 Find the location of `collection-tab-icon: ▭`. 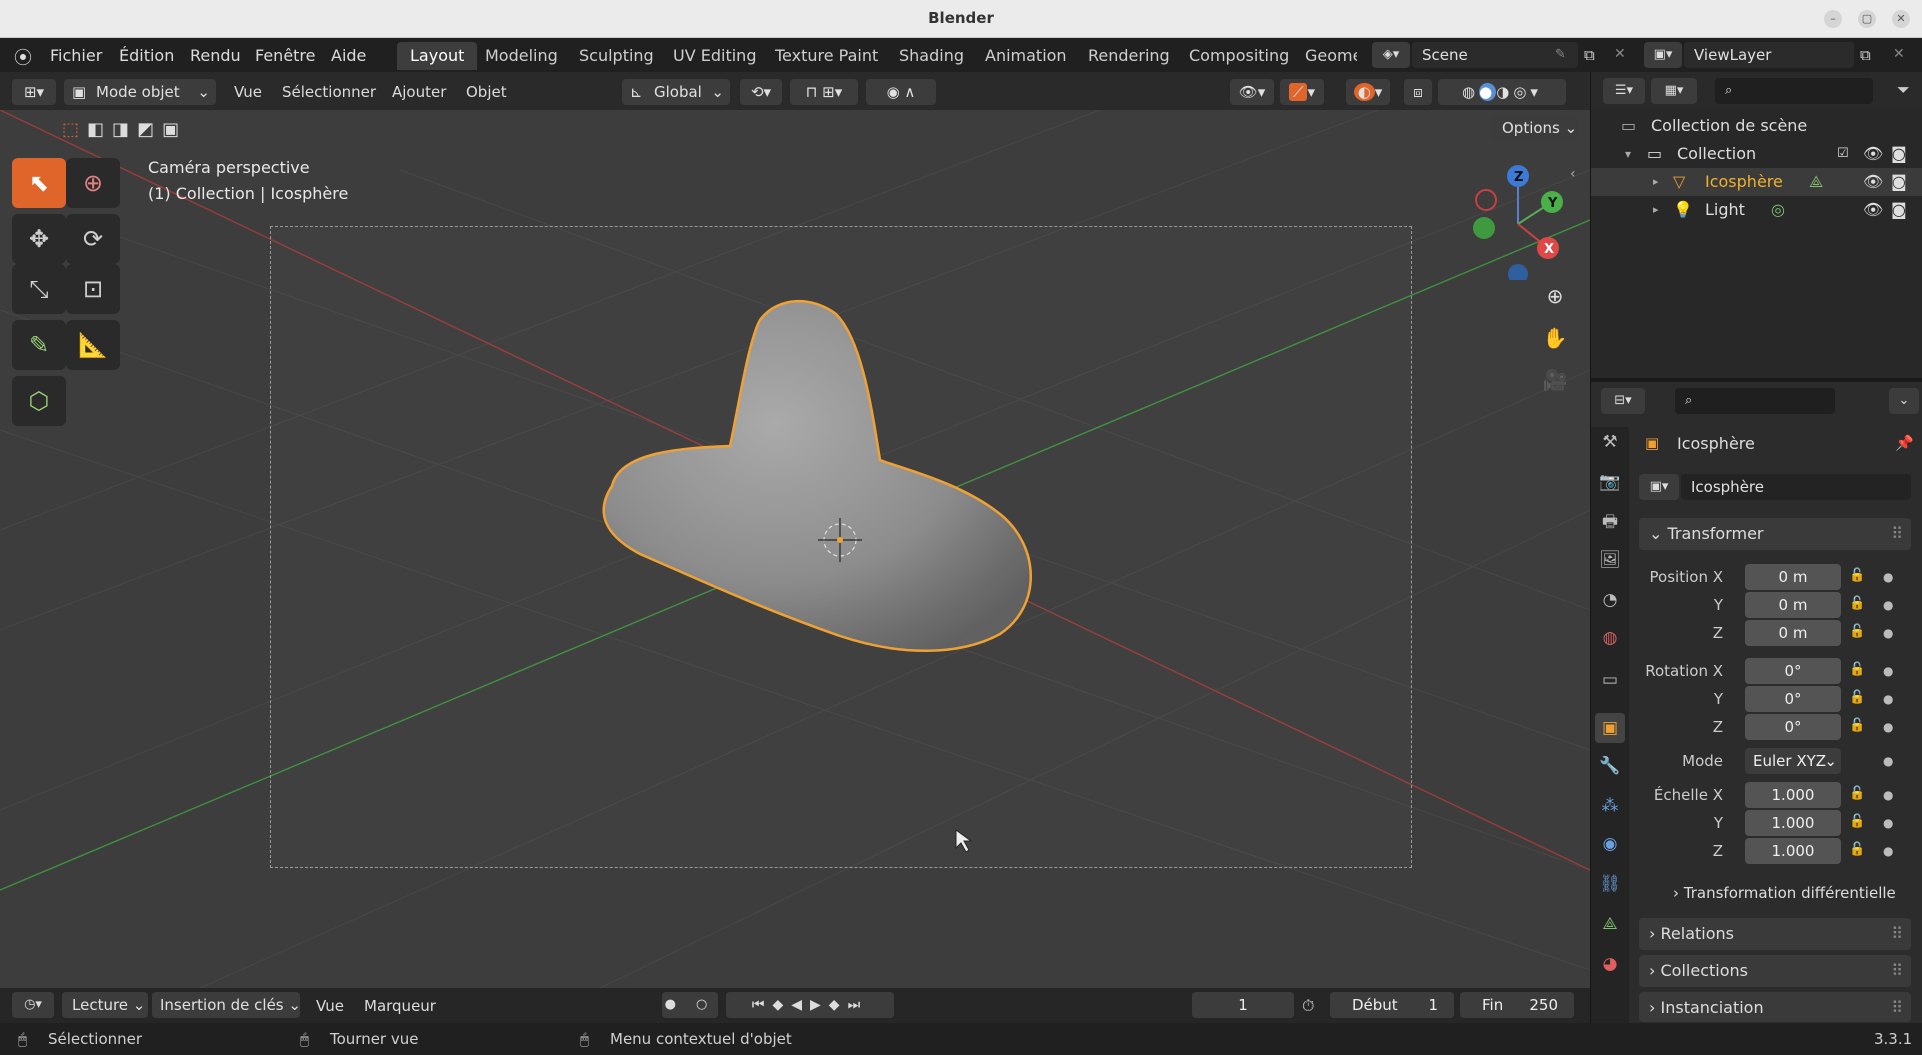

collection-tab-icon: ▭ is located at coordinates (1610, 680).